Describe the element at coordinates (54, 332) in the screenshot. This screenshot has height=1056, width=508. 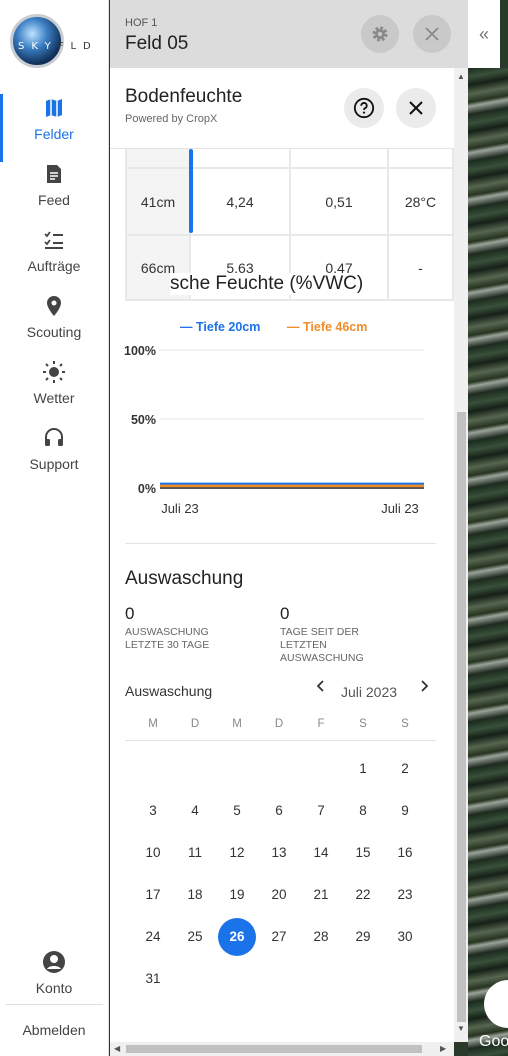
I see `sidebar-item-label: Scouting` at that location.